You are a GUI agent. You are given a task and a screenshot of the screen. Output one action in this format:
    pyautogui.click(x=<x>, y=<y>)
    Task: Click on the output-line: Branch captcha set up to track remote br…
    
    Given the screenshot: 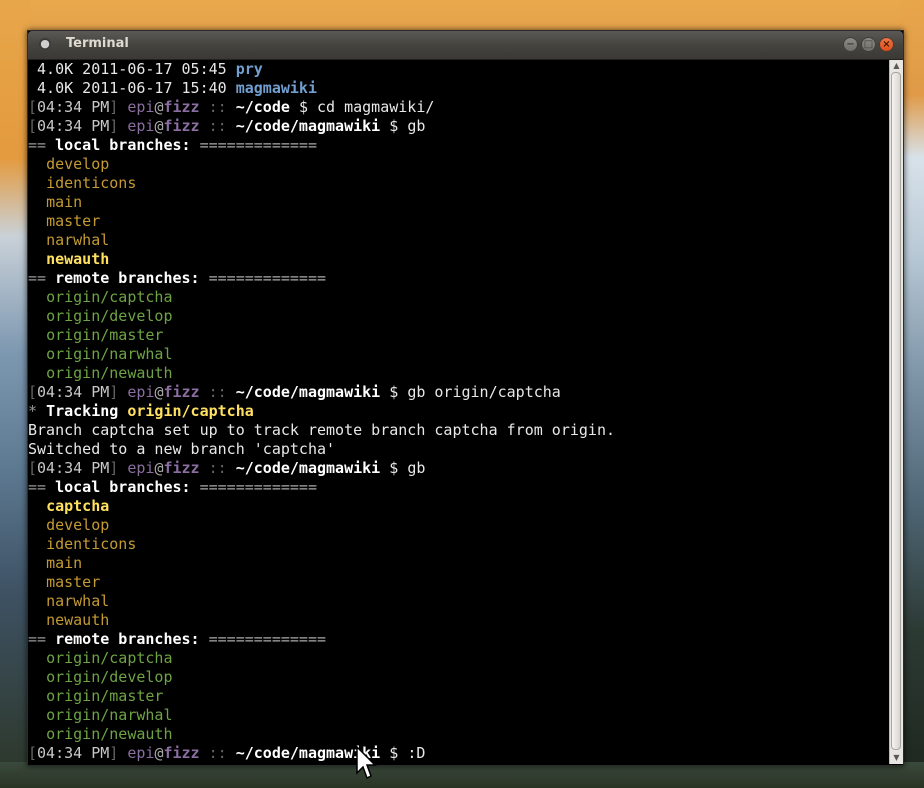 What is the action you would take?
    pyautogui.click(x=321, y=430)
    